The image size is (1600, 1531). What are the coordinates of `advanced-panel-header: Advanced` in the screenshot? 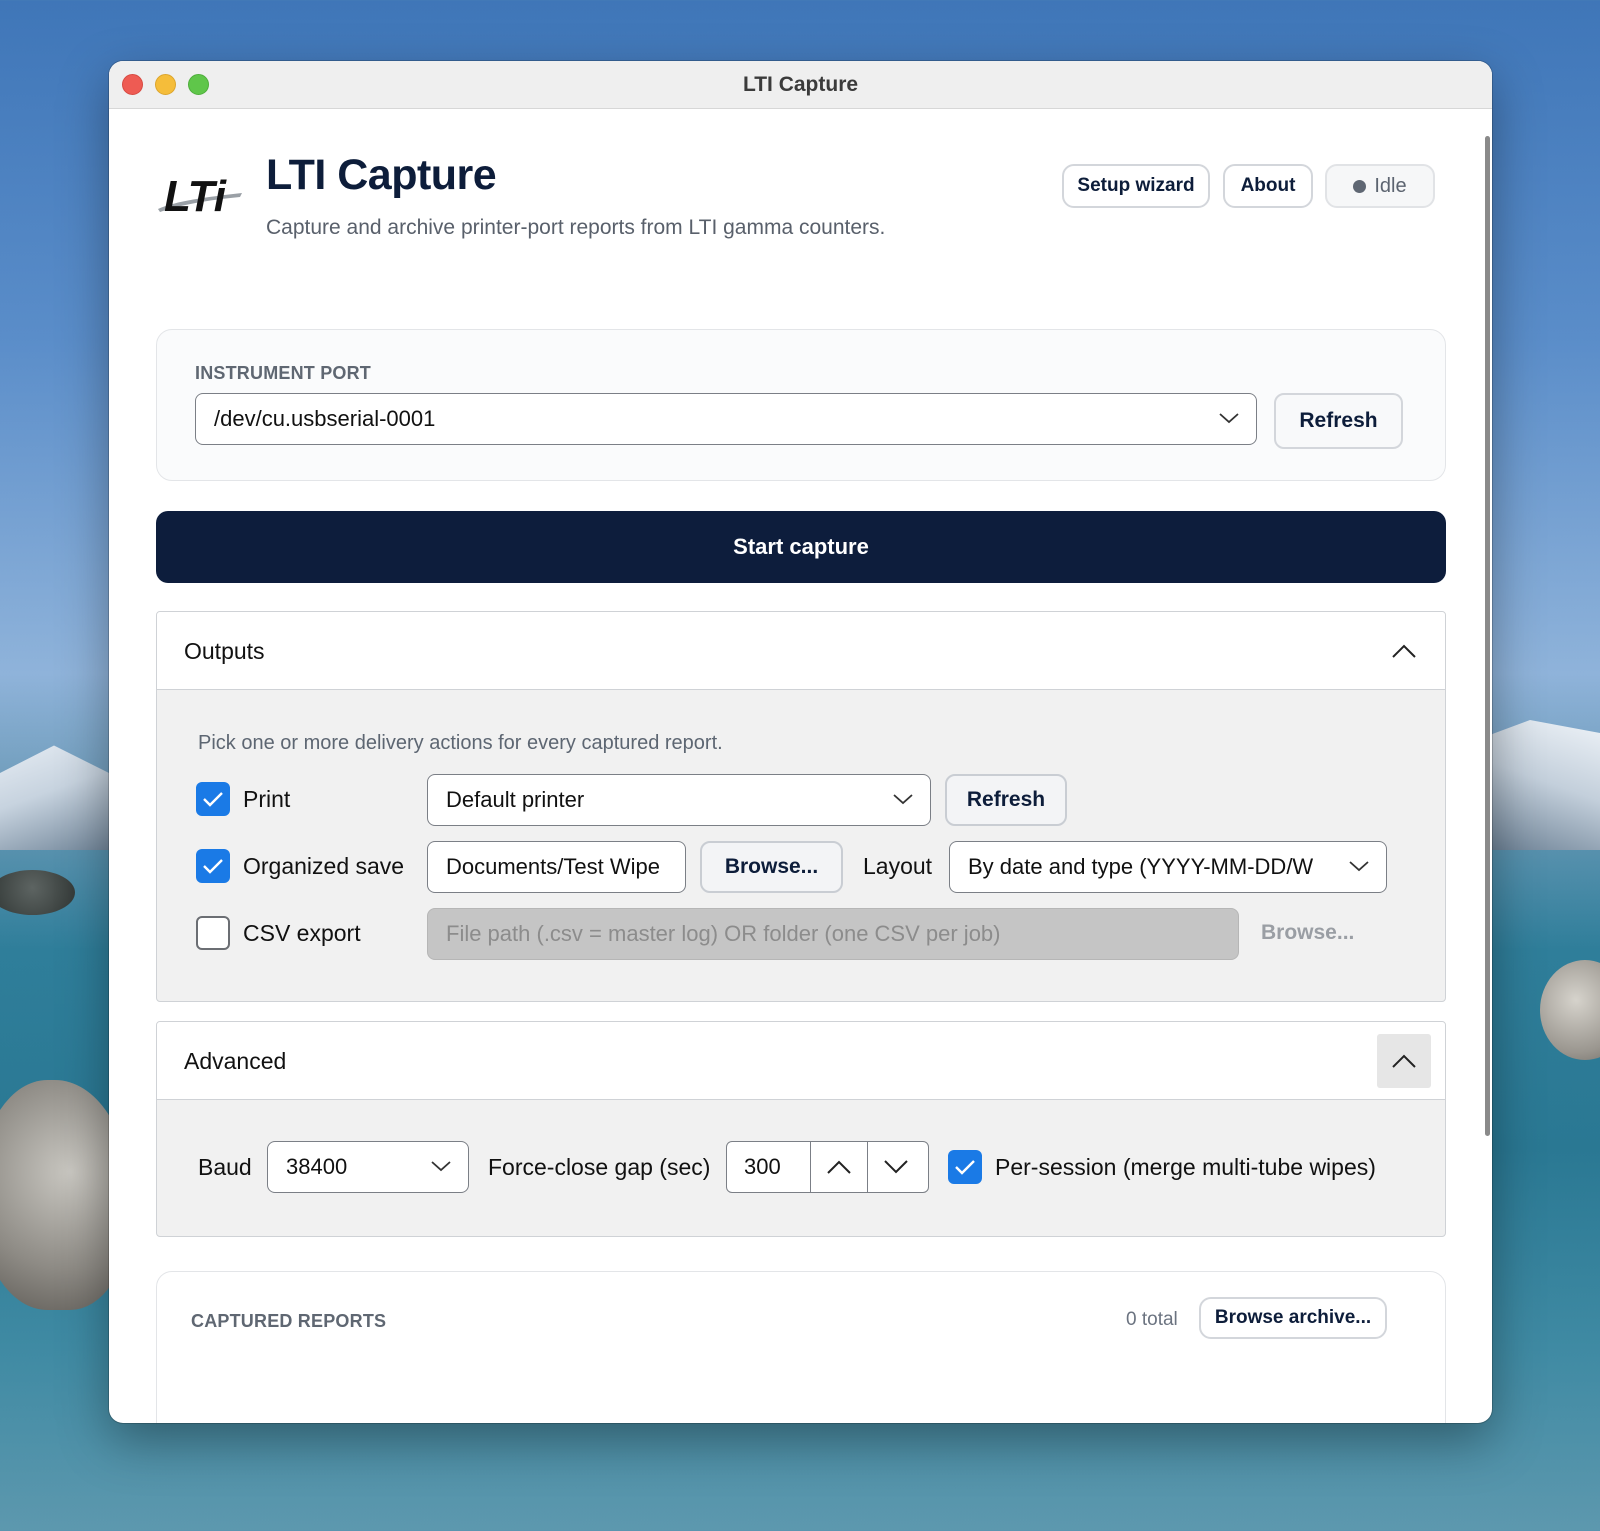 It's located at (801, 1061).